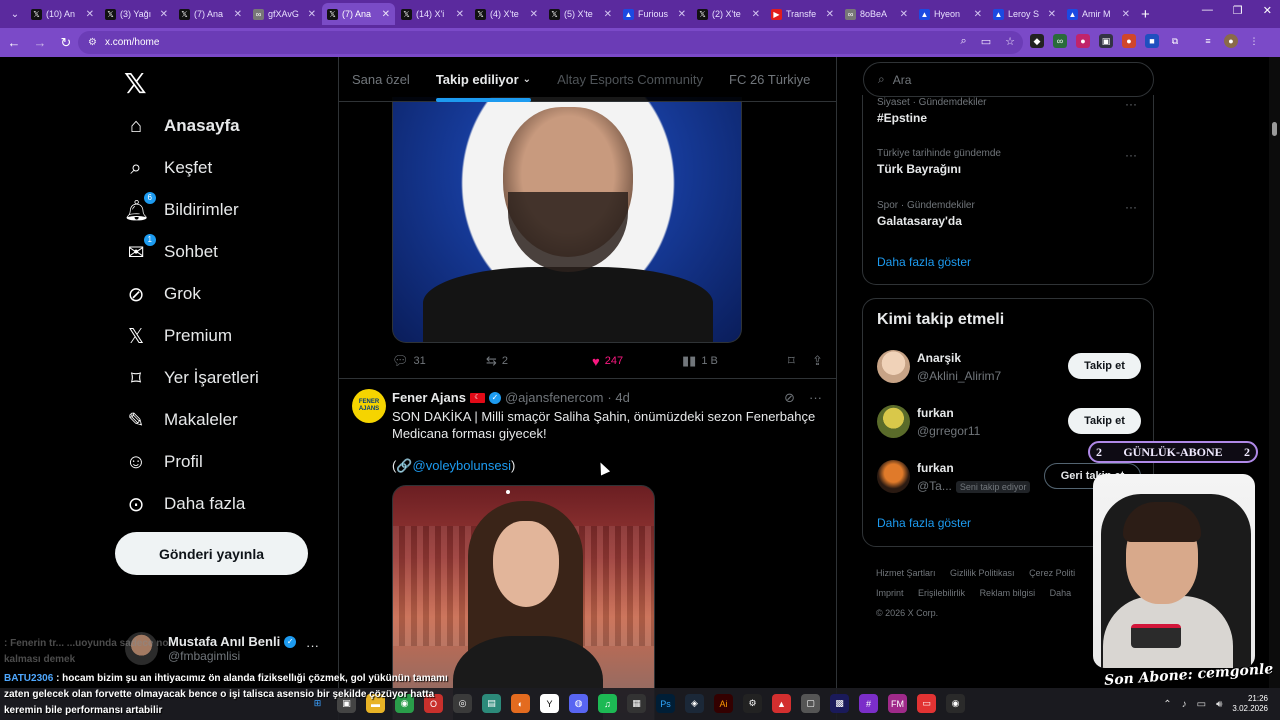  I want to click on profile-avatar-icon: ●, so click(1231, 41).